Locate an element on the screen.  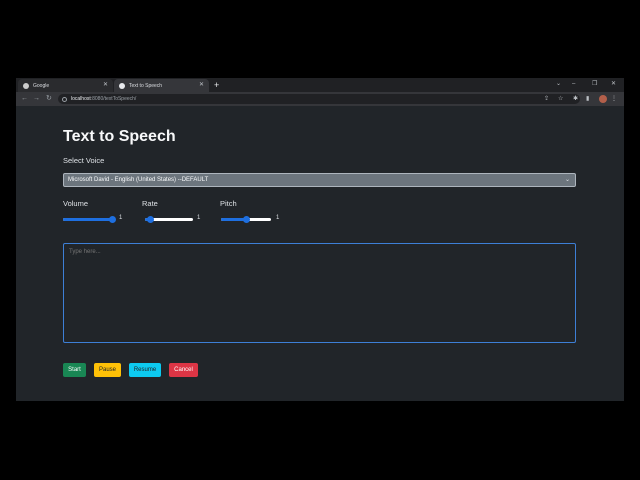
menu-icon: ⋮ is located at coordinates (614, 99).